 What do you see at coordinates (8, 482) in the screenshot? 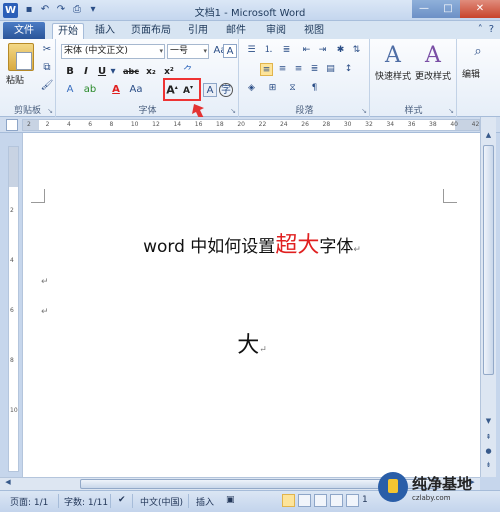
I see `scroll-left-icon: ◀` at bounding box center [8, 482].